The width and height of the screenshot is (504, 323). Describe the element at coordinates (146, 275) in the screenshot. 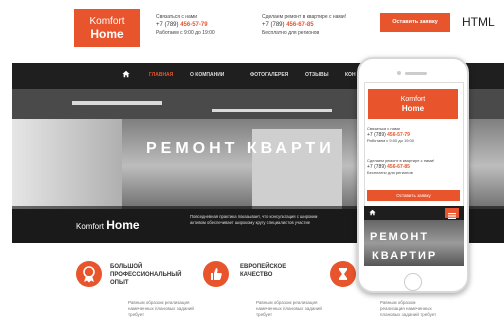

I see `feature-title: БОЛЬШОЙ ПРОФЕССИОНАЛЬНЫЙ ОПЫТ` at that location.